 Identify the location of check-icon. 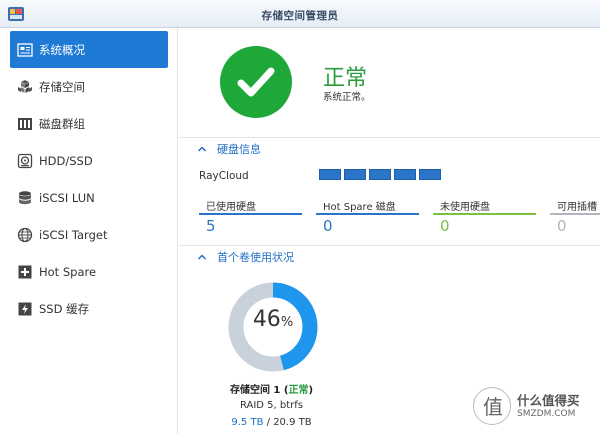
(256, 82).